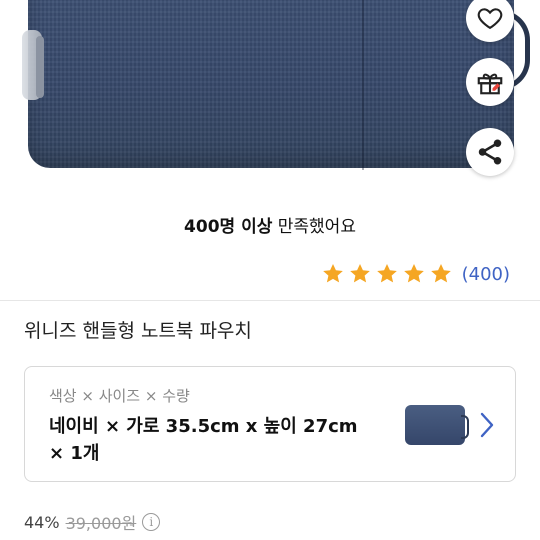 Image resolution: width=540 pixels, height=540 pixels. I want to click on heart-icon, so click(490, 19).